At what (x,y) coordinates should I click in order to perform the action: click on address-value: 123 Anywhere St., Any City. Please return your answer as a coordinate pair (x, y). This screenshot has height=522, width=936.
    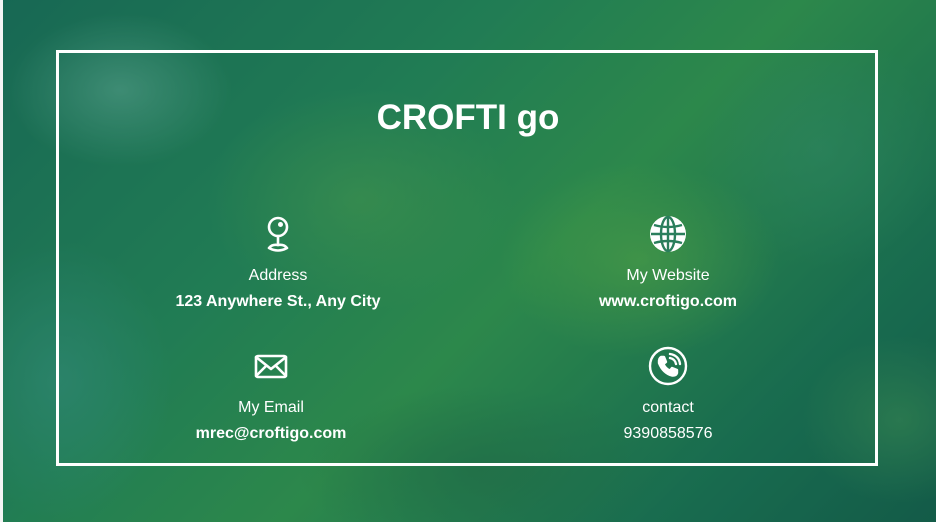
    Looking at the image, I should click on (278, 301).